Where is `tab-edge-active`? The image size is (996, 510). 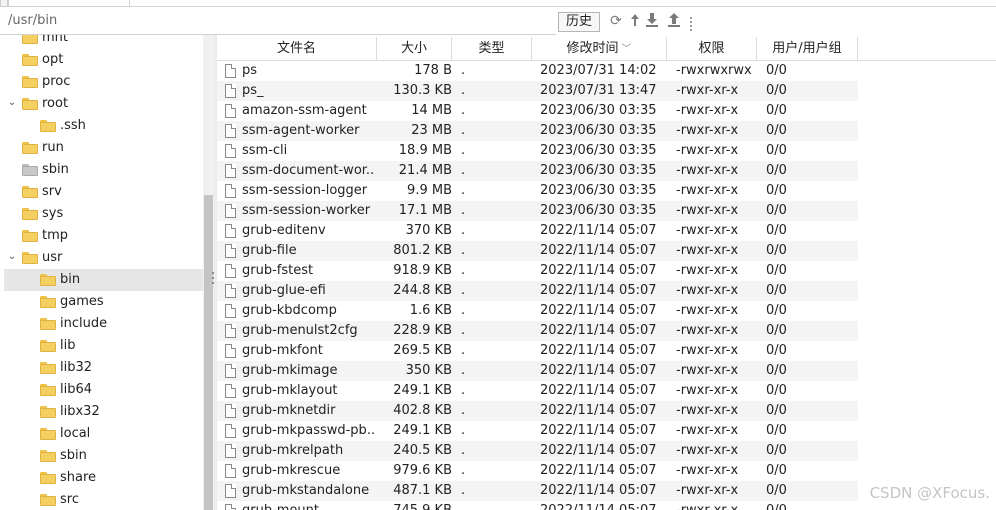 tab-edge-active is located at coordinates (69, 3).